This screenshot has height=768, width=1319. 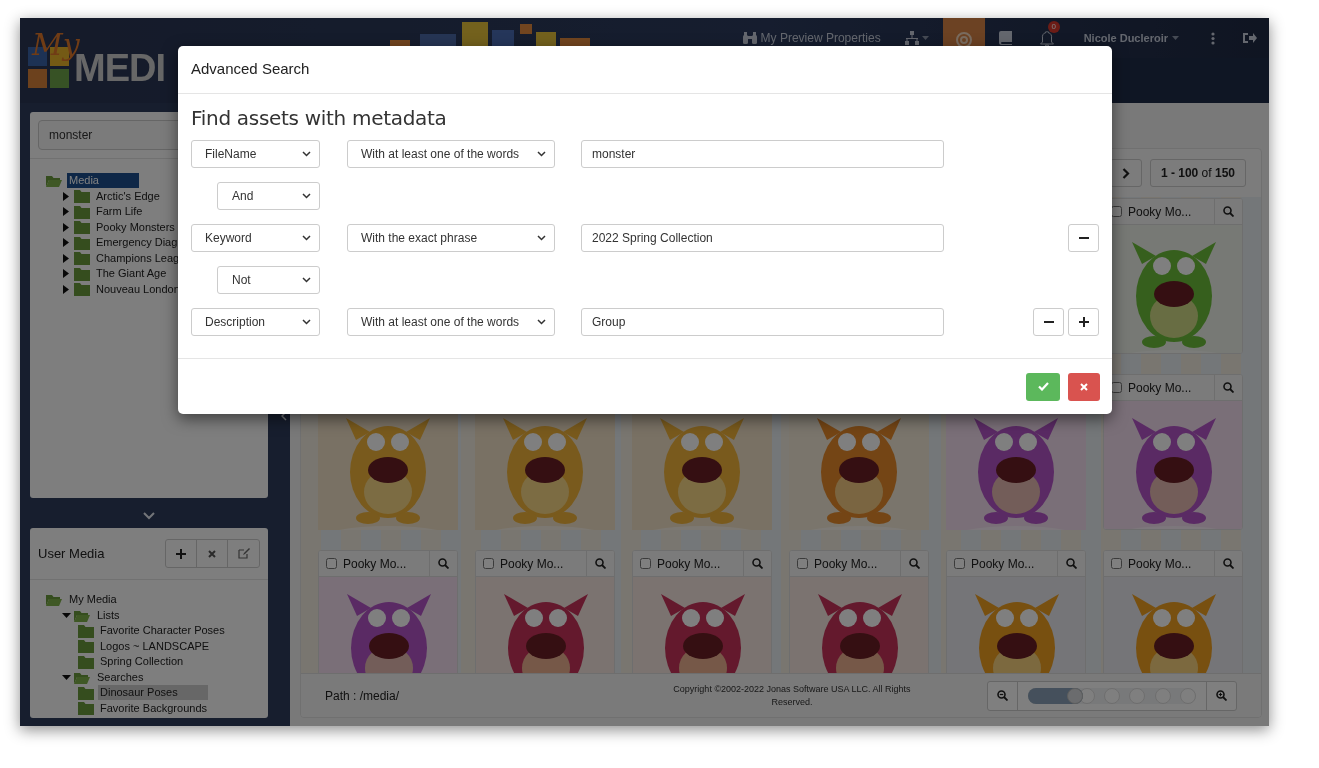 What do you see at coordinates (71, 553) in the screenshot?
I see `panel-title: User Media` at bounding box center [71, 553].